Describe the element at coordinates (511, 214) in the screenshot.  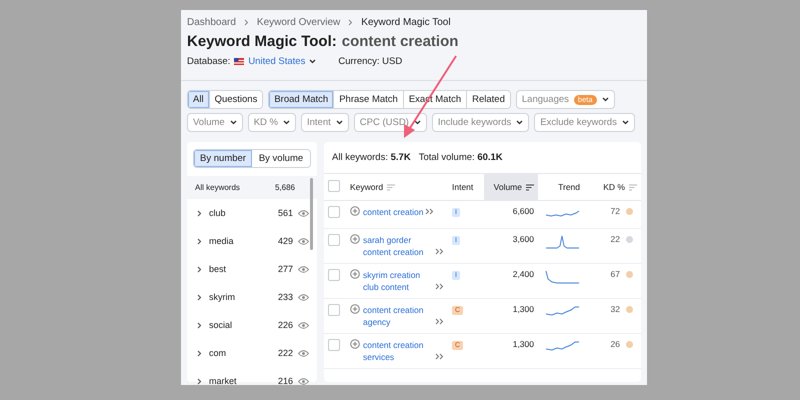
I see `volume-cell: 6,600` at that location.